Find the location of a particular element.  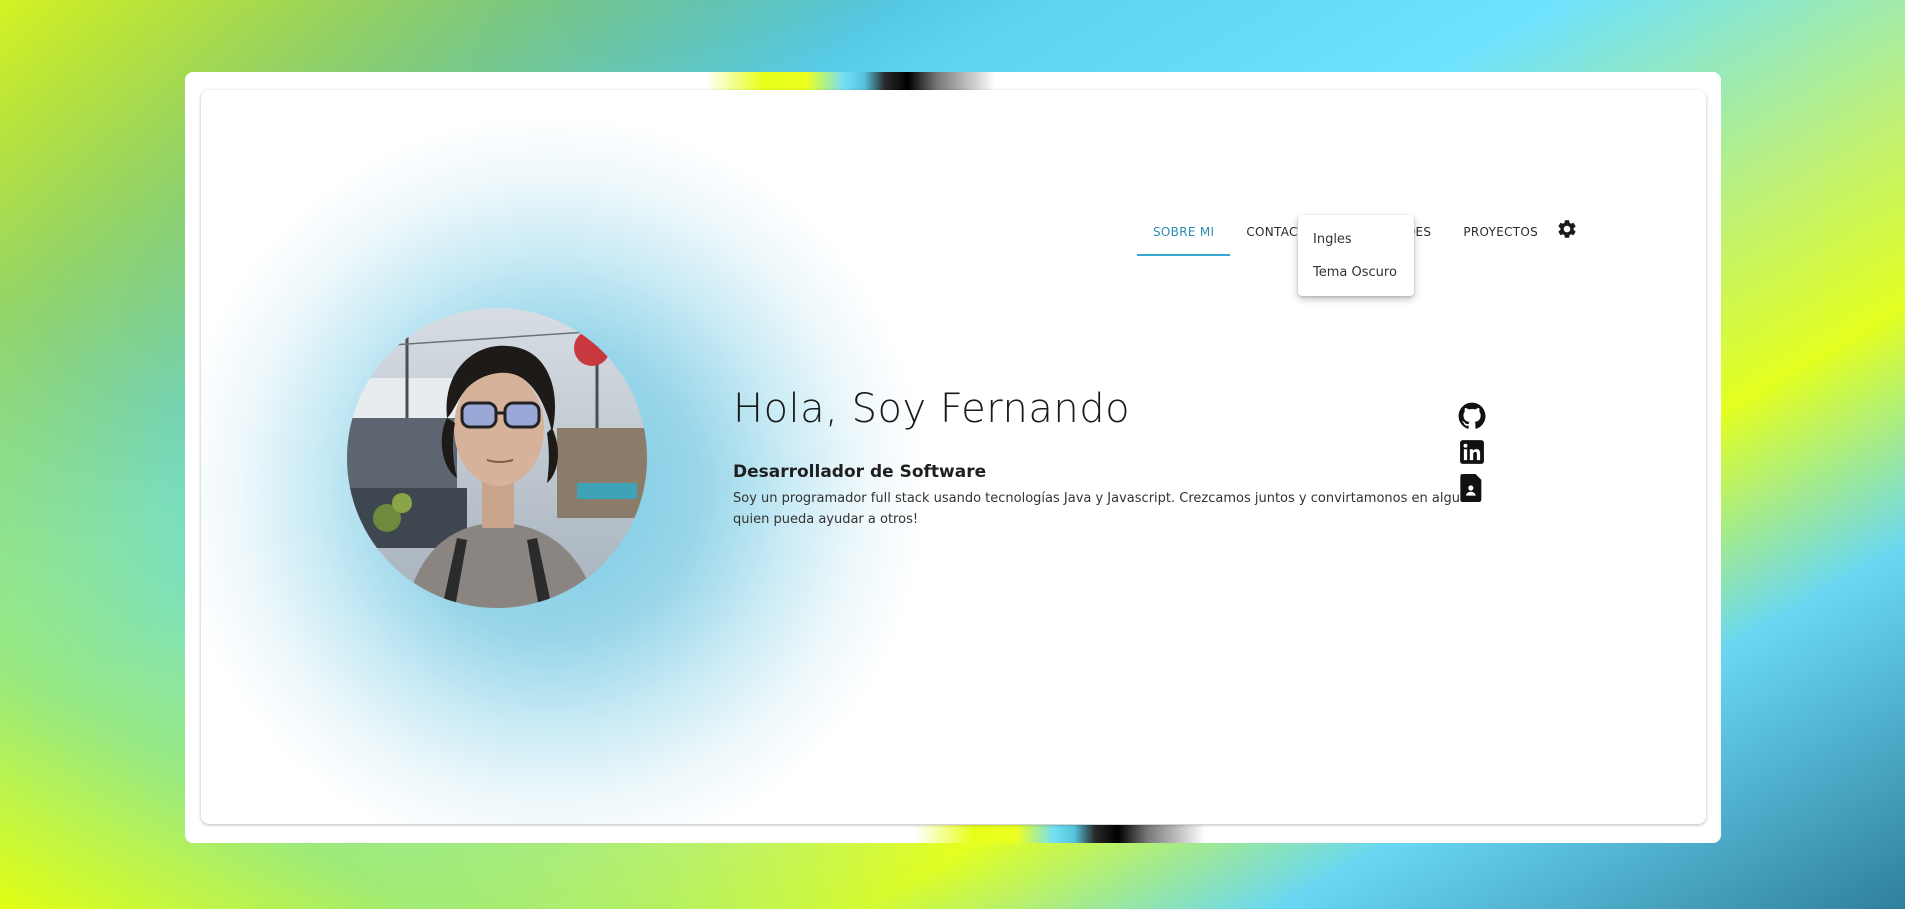

tab-sobre-mi: SOBRE MI is located at coordinates (1184, 232).